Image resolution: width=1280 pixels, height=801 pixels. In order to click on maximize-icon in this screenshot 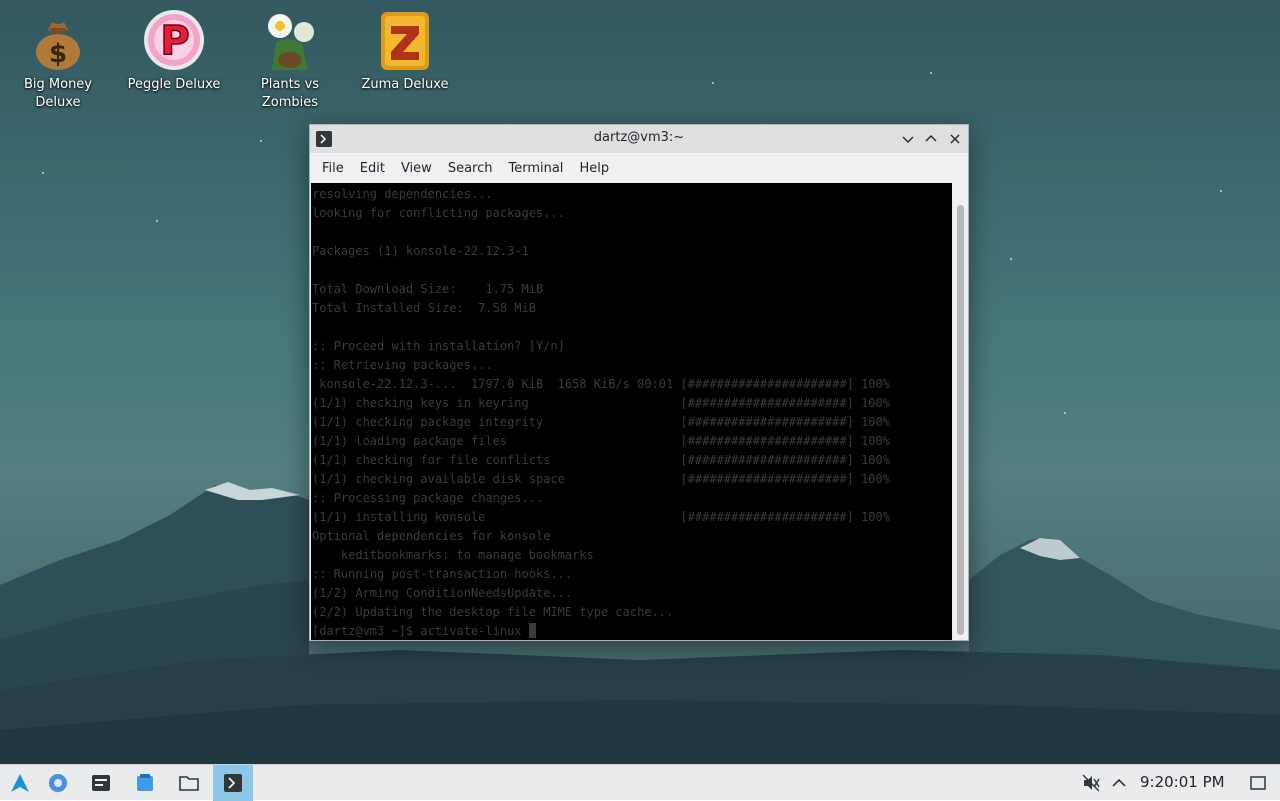, I will do `click(931, 139)`.